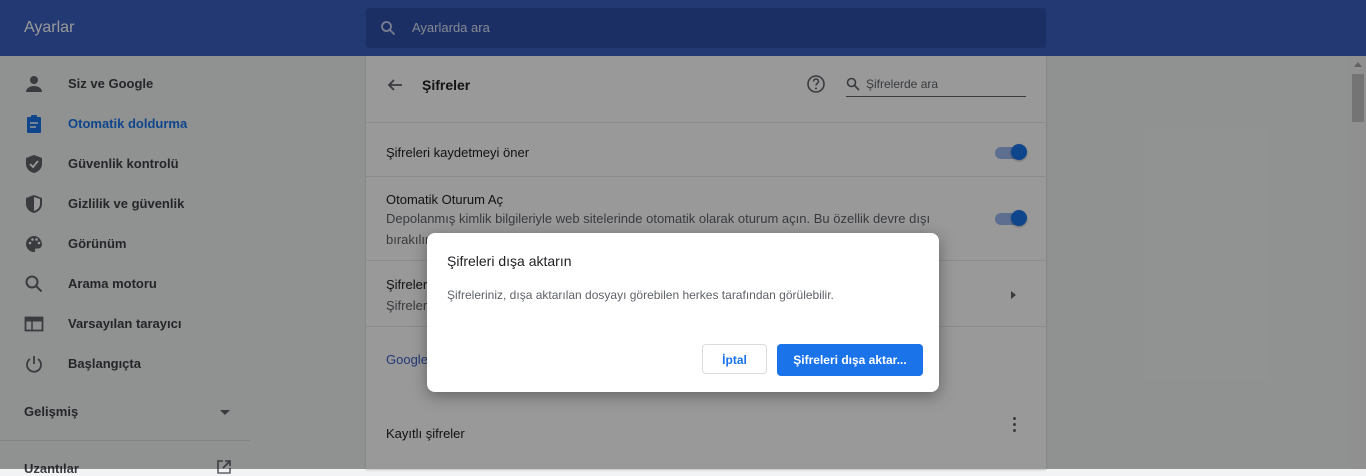 The width and height of the screenshot is (1366, 476). I want to click on cancel-button: İptal, so click(734, 359).